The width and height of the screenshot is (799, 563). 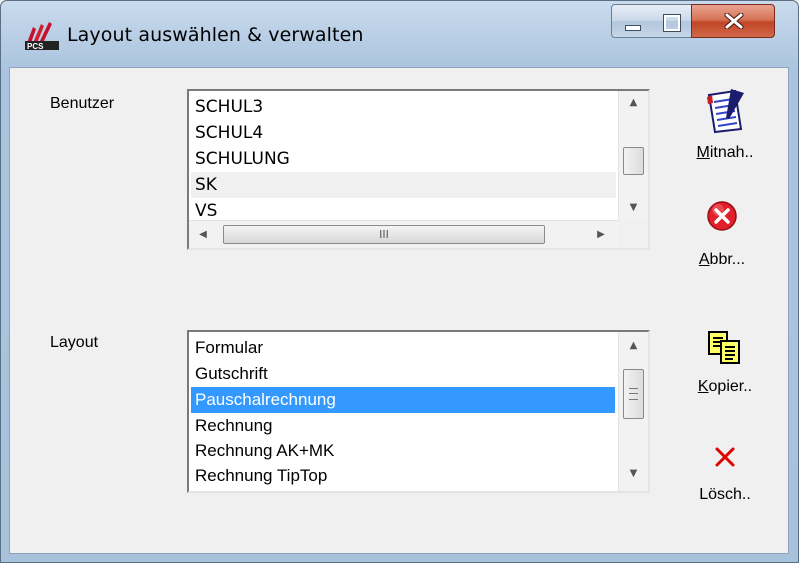 I want to click on horizontal-scroll-thumb: III, so click(x=384, y=234).